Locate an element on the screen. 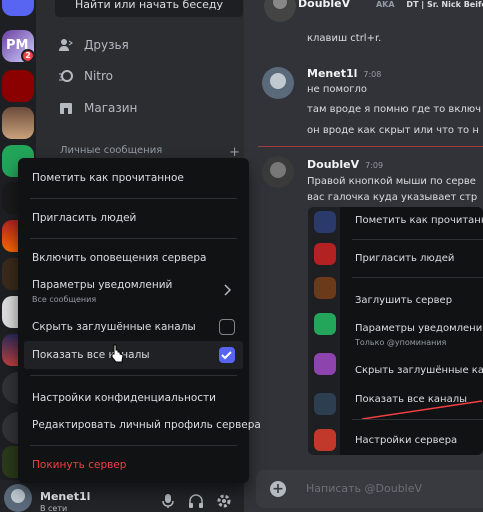 This screenshot has width=483, height=512. menu-hide-muted: Скрыть заглушённые каналы is located at coordinates (133, 327).